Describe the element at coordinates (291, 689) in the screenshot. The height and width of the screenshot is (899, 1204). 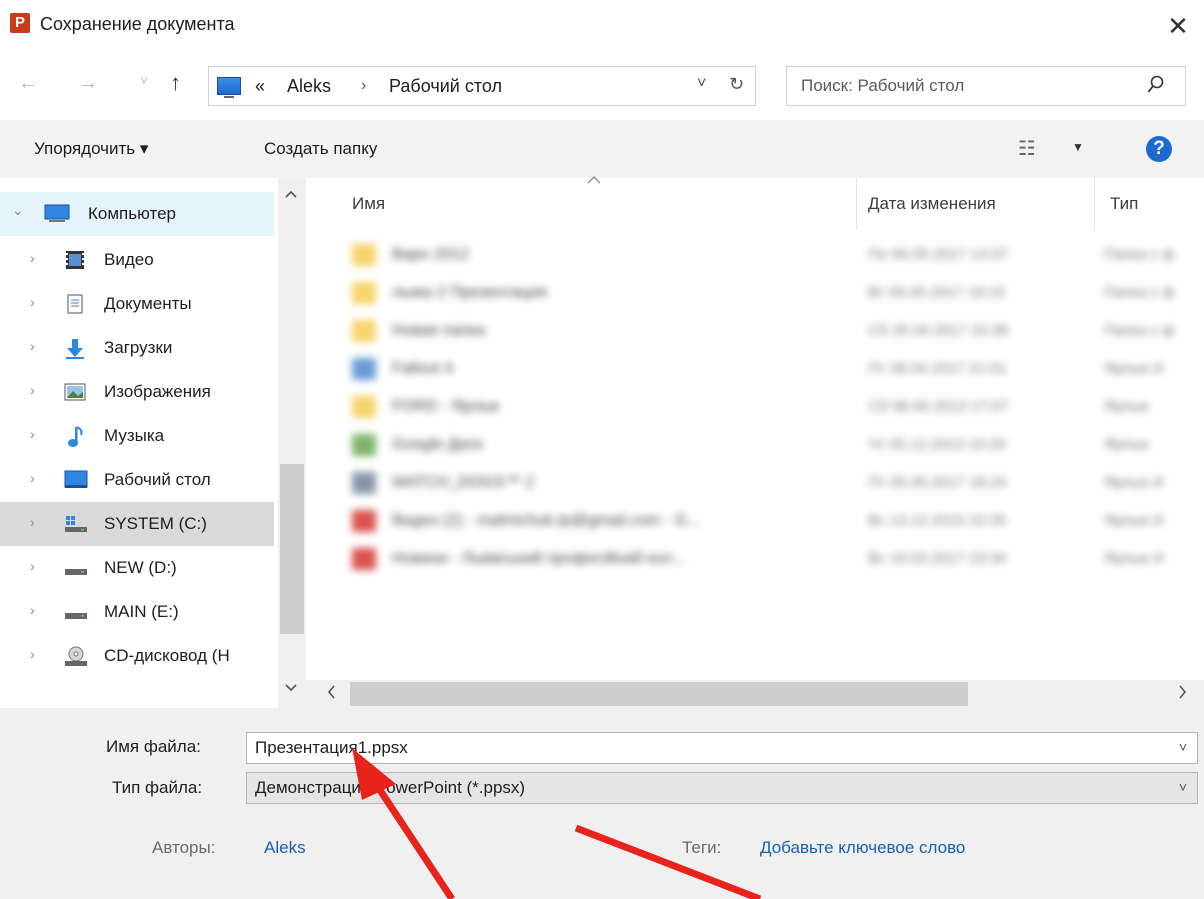
I see `scroll-down-icon` at that location.